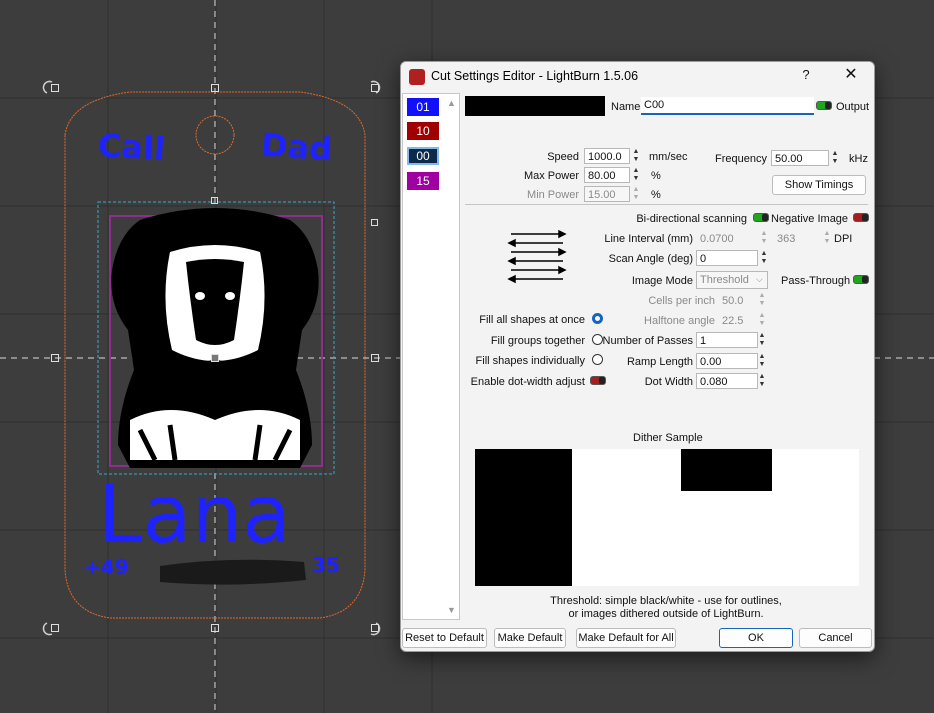 This screenshot has width=934, height=713. I want to click on passes-input: 1, so click(727, 340).